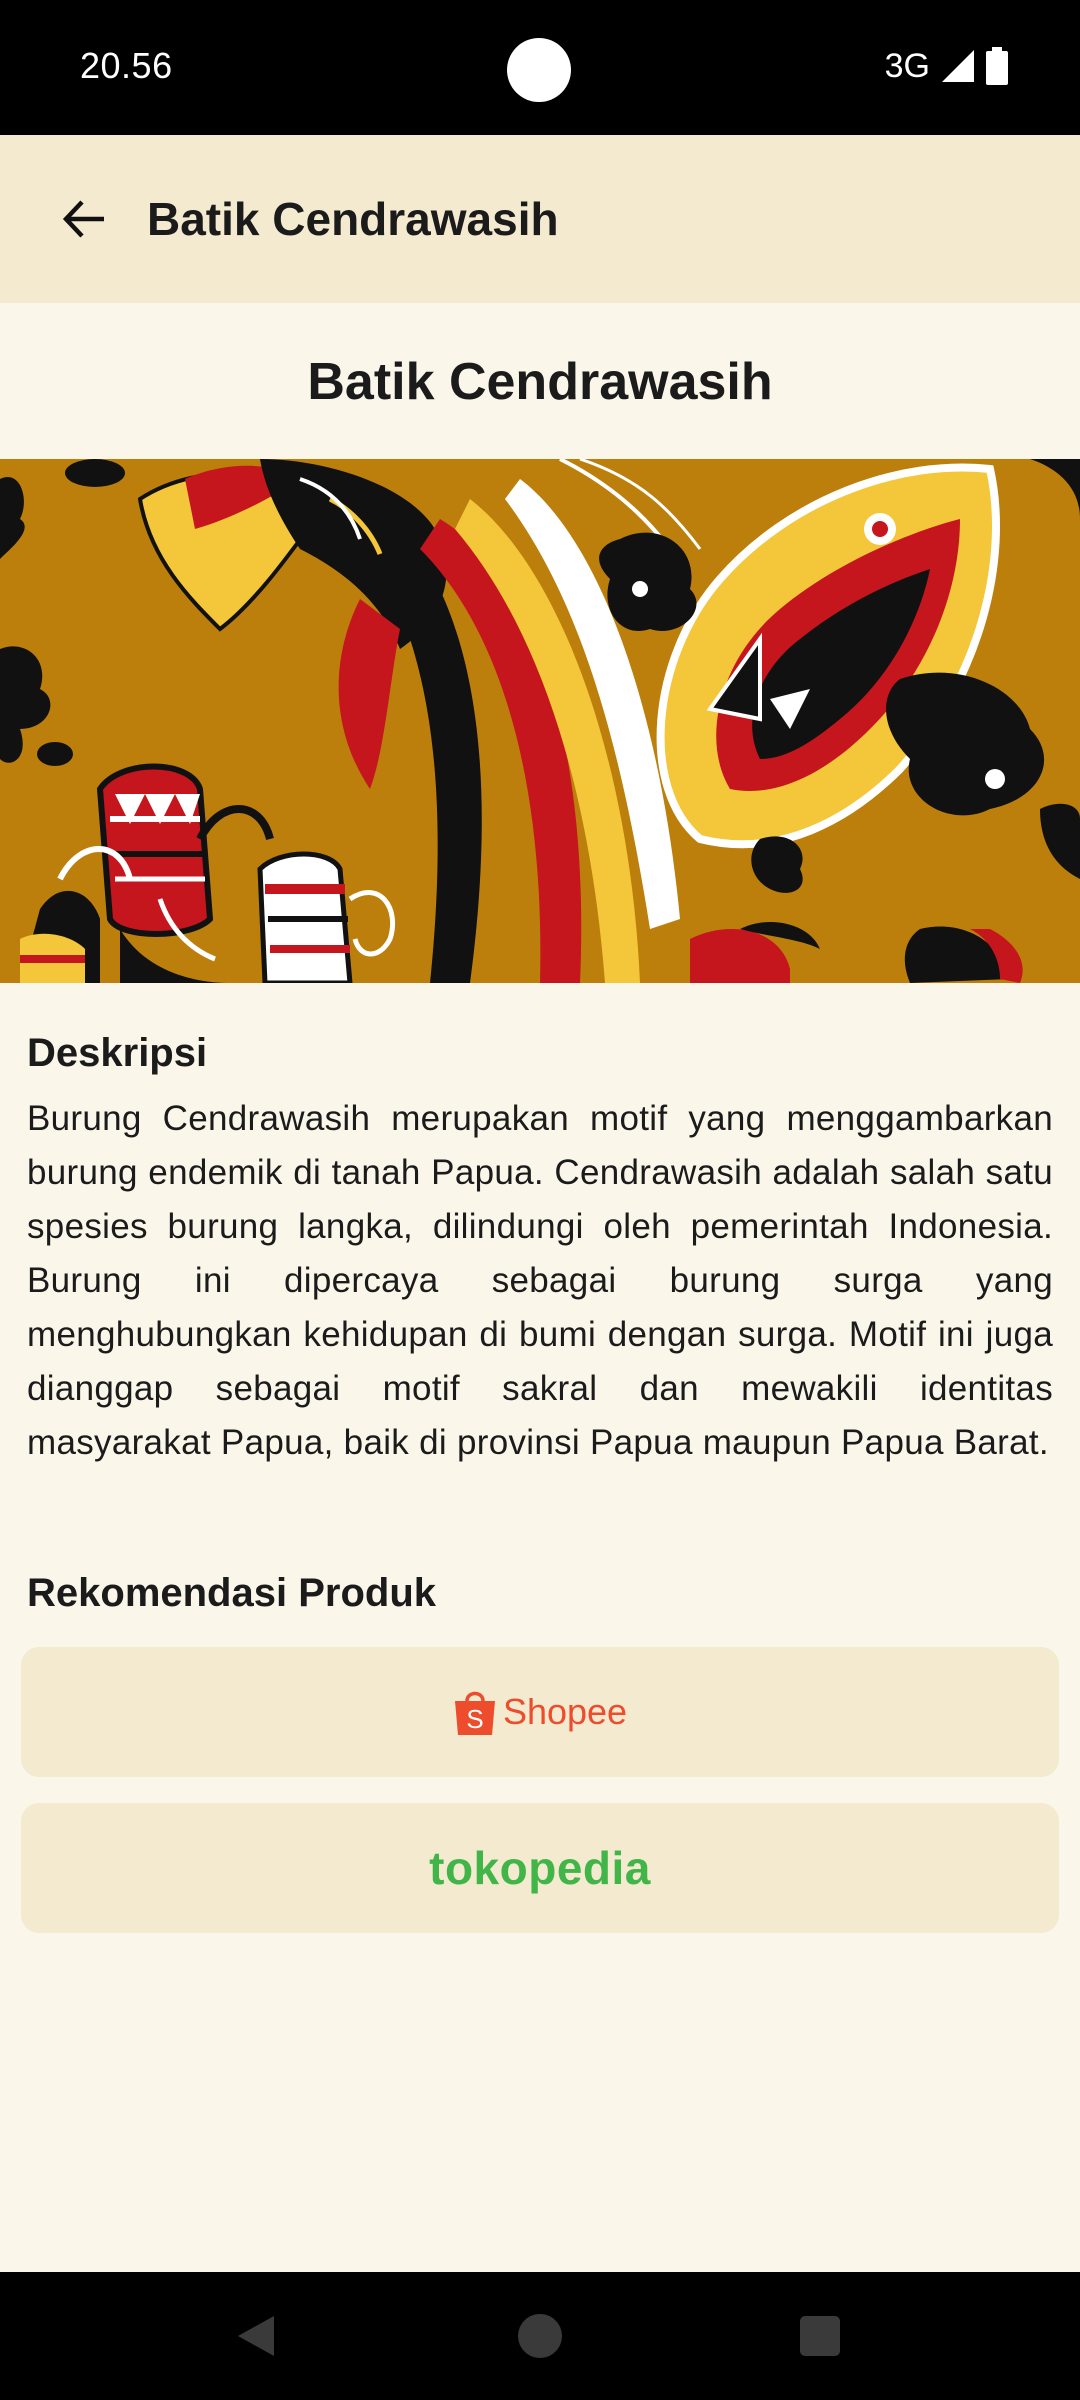 The image size is (1080, 2400). What do you see at coordinates (256, 2336) in the screenshot?
I see `back-triangle-icon` at bounding box center [256, 2336].